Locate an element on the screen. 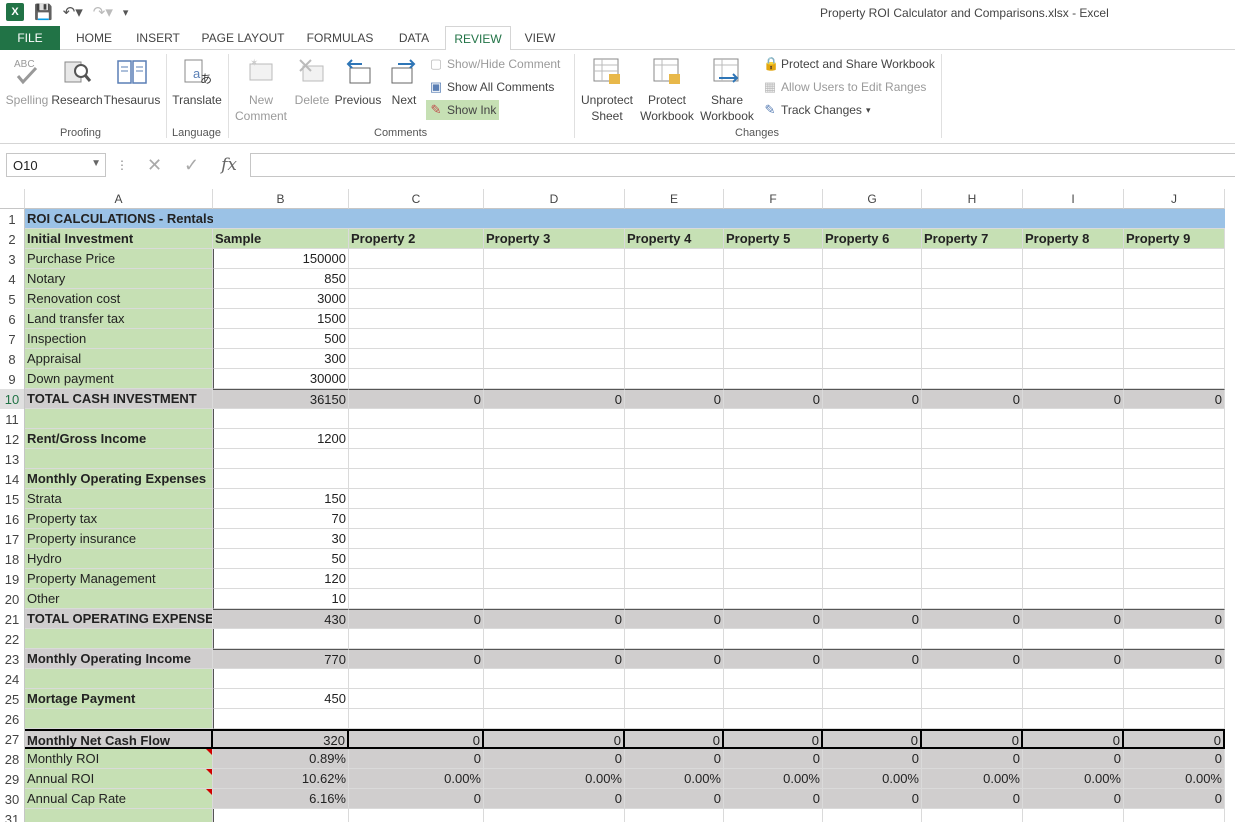 Image resolution: width=1235 pixels, height=822 pixels. cell-h30: 0 is located at coordinates (972, 799).